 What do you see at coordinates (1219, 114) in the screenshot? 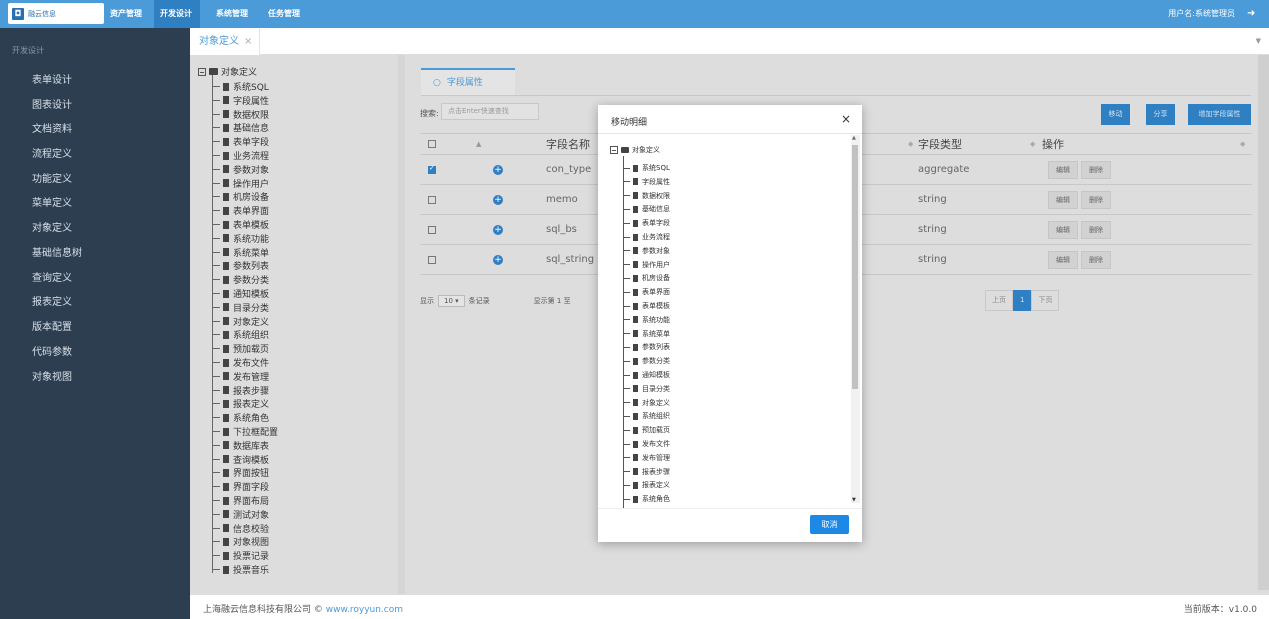
I see `add-field-property-button: 增加字段属性` at bounding box center [1219, 114].